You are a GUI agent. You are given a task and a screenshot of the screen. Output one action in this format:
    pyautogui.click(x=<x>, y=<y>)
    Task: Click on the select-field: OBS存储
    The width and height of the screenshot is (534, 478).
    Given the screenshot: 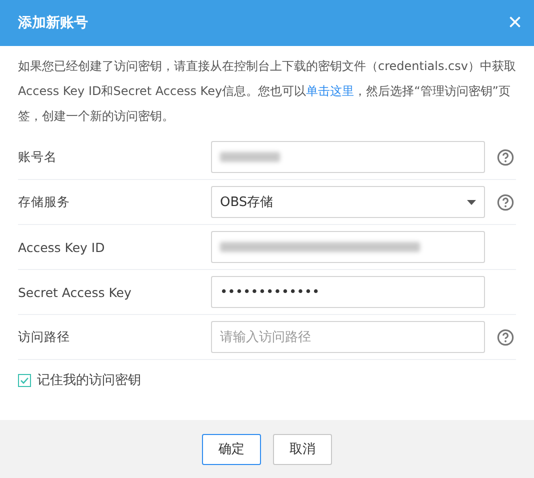 What is the action you would take?
    pyautogui.click(x=348, y=202)
    